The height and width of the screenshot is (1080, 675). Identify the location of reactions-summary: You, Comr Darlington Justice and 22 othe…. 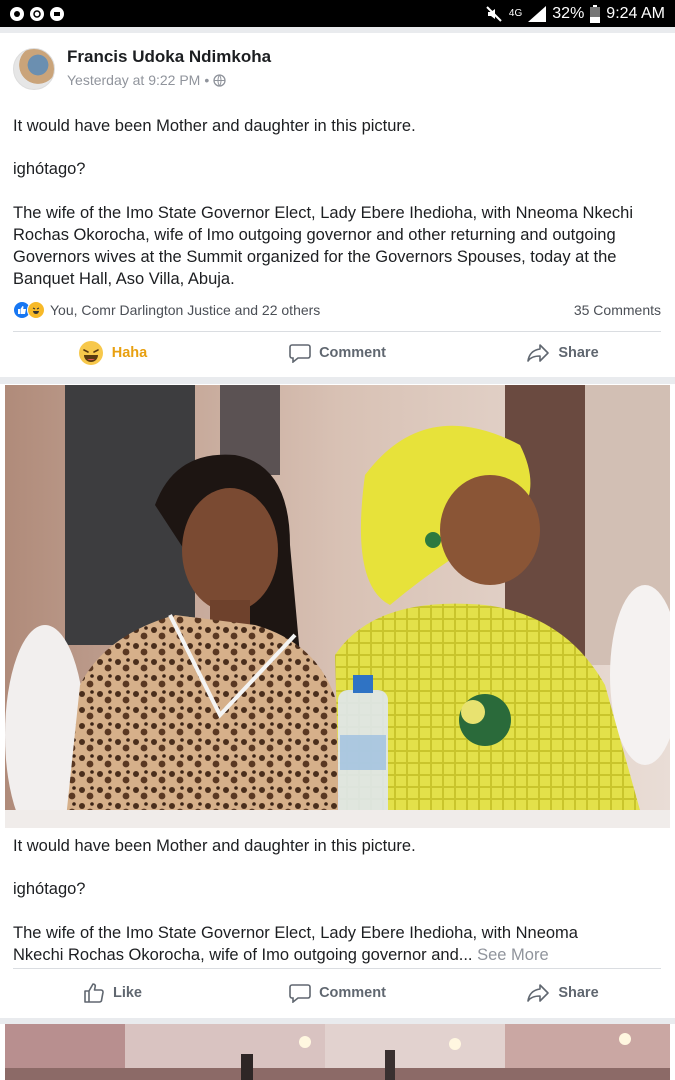
(337, 310).